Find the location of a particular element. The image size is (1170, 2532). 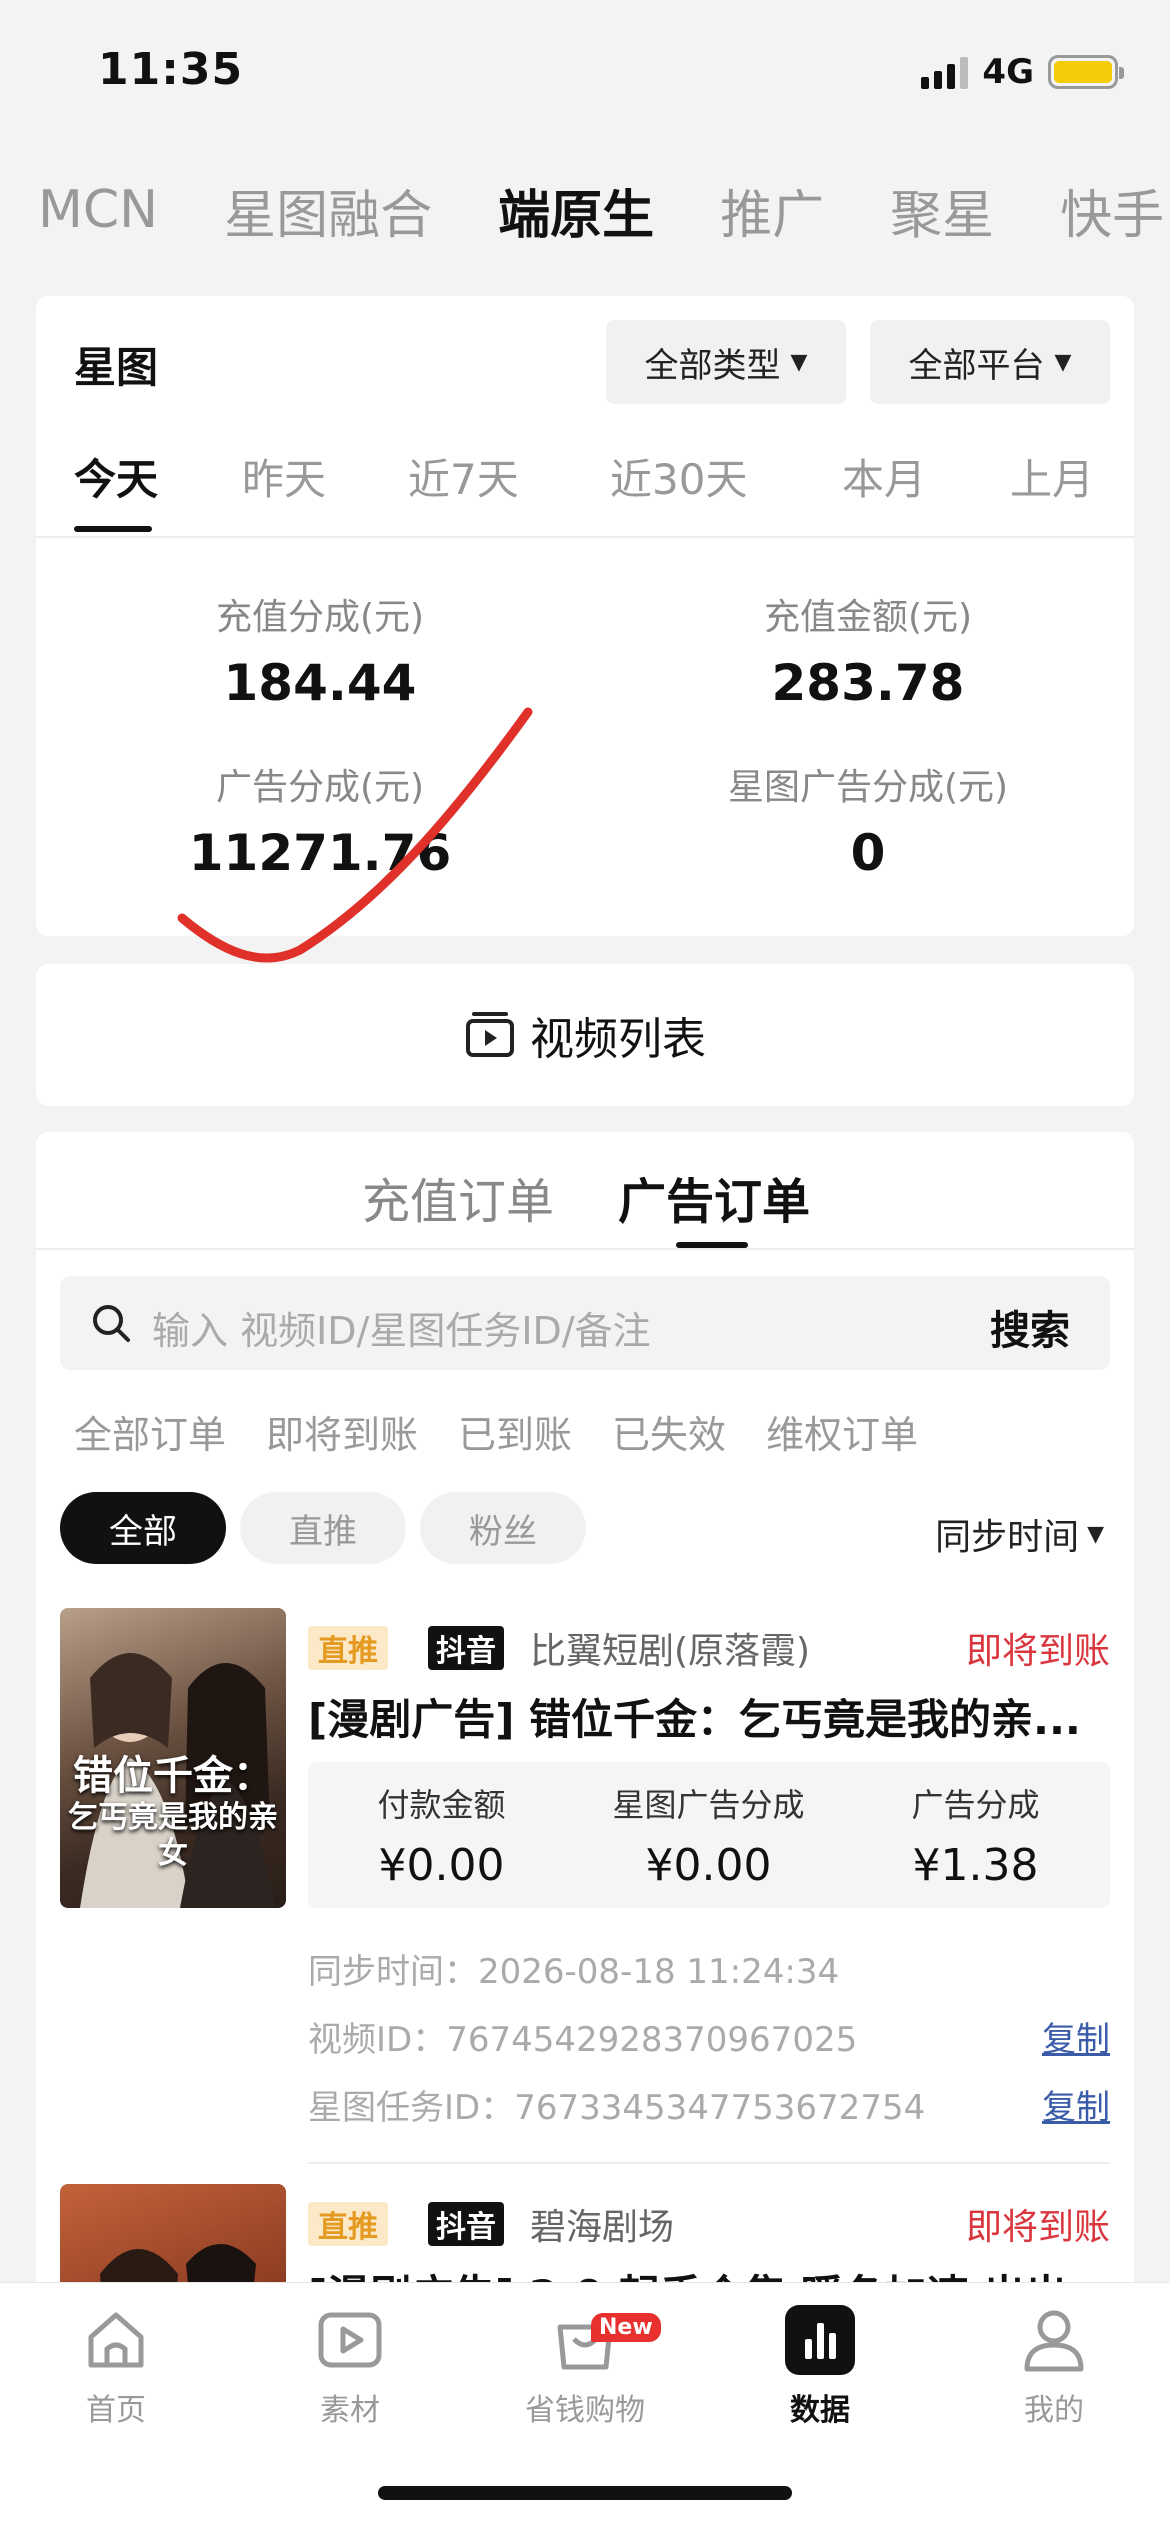

search-bar: 输入 视频ID/星图任务ID/备注 搜索 is located at coordinates (585, 1323).